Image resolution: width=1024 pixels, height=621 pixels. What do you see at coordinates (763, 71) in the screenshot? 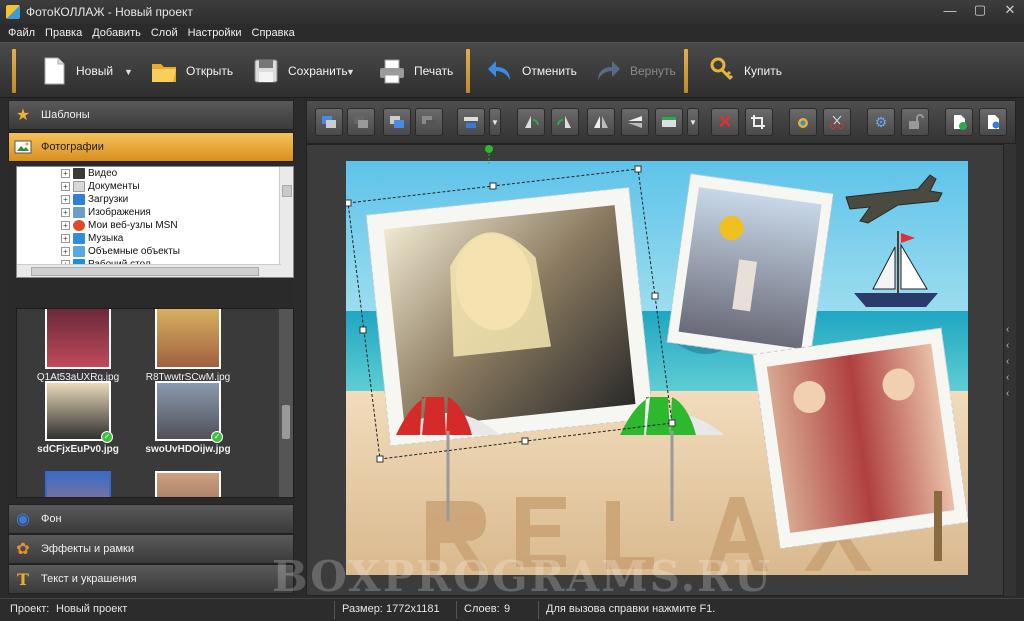
I see `buy-label: Купить` at bounding box center [763, 71].